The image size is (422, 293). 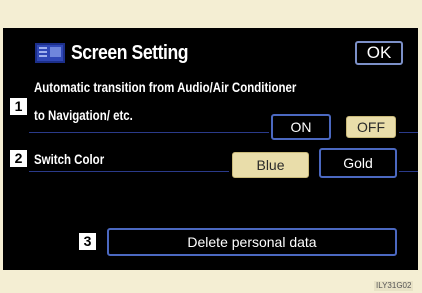 What do you see at coordinates (87, 241) in the screenshot?
I see `setting-number-3: 3` at bounding box center [87, 241].